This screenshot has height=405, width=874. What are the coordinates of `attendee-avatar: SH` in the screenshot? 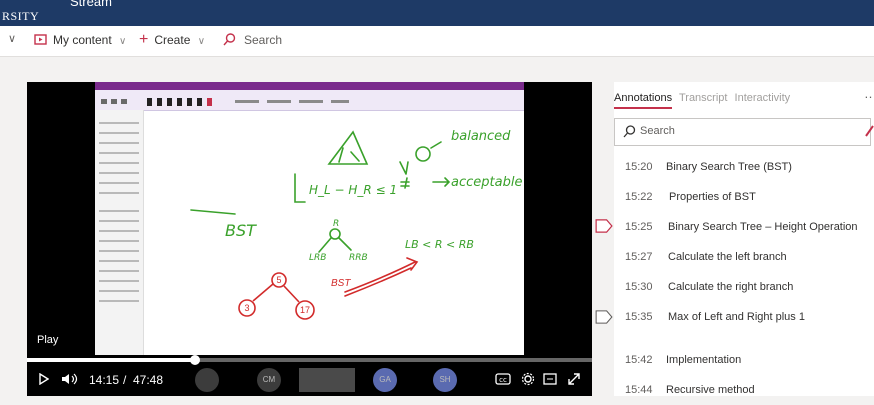 It's located at (445, 380).